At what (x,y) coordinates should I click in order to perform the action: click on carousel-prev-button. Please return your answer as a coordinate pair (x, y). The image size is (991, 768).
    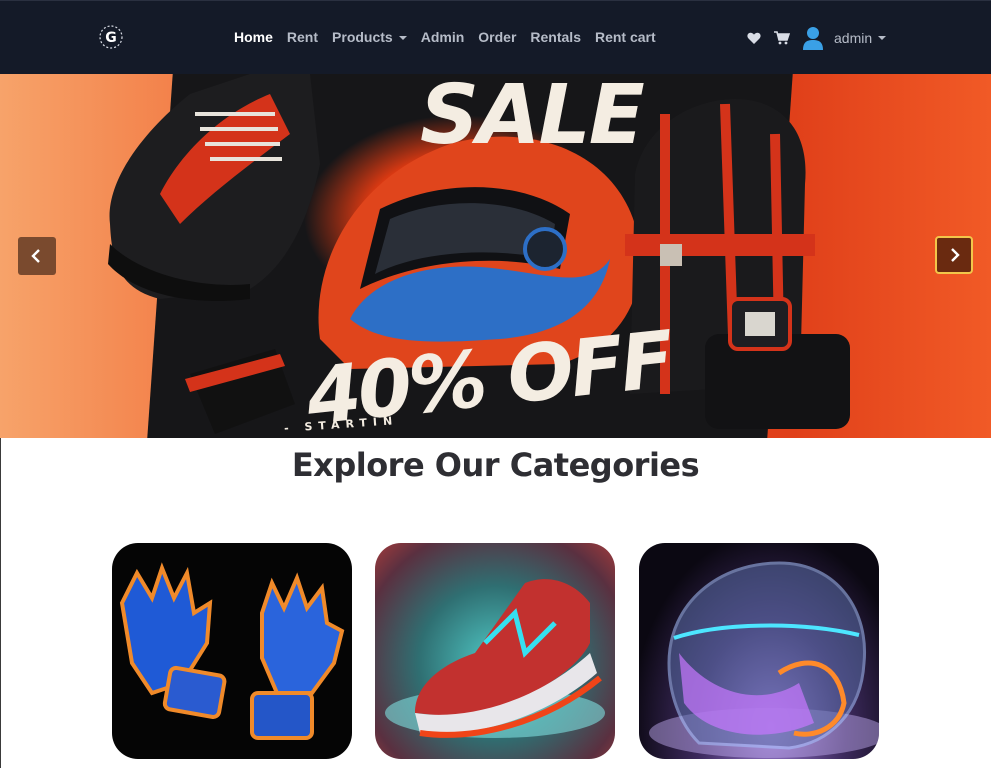
    Looking at the image, I should click on (37, 256).